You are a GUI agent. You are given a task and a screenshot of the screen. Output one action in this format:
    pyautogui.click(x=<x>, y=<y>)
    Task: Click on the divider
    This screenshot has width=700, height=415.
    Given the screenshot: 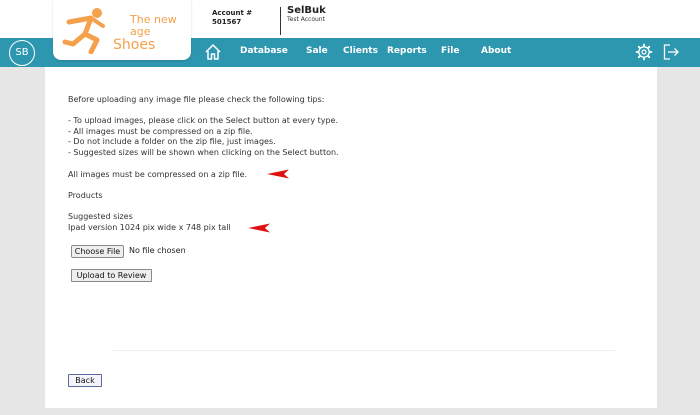 What is the action you would take?
    pyautogui.click(x=364, y=350)
    